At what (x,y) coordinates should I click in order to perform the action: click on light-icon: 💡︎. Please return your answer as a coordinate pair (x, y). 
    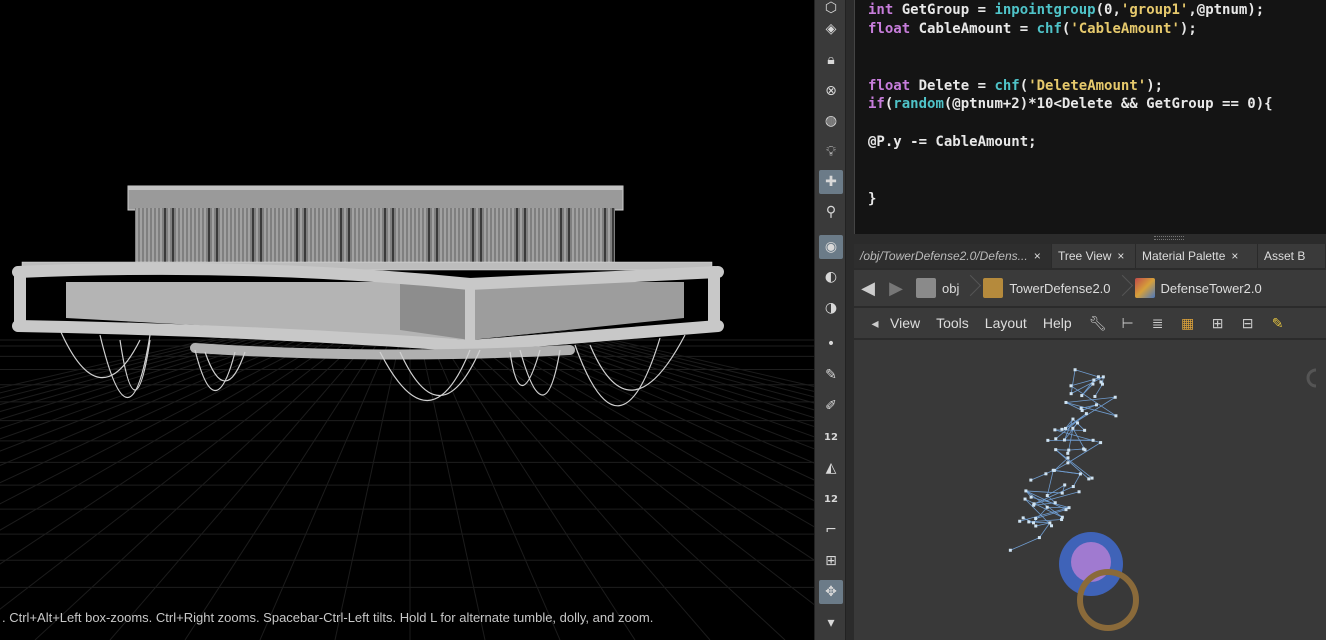
    Looking at the image, I should click on (831, 152).